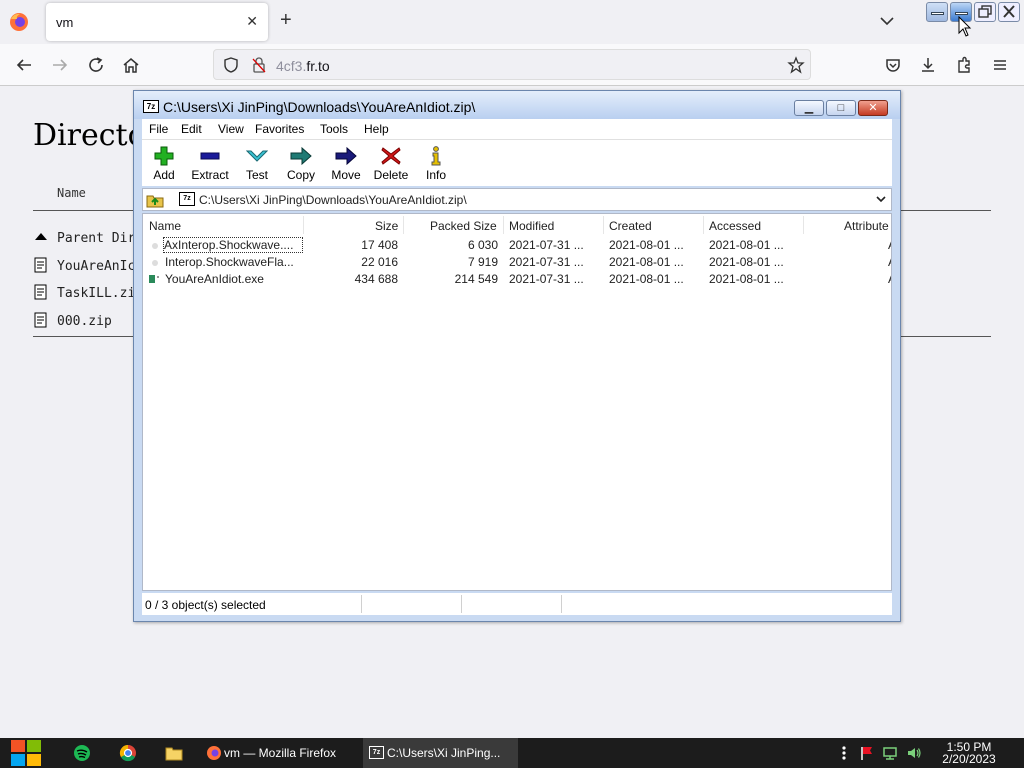 Image resolution: width=1024 pixels, height=768 pixels. I want to click on browser-nav-bar: 4cf3.fr.to, so click(512, 65).